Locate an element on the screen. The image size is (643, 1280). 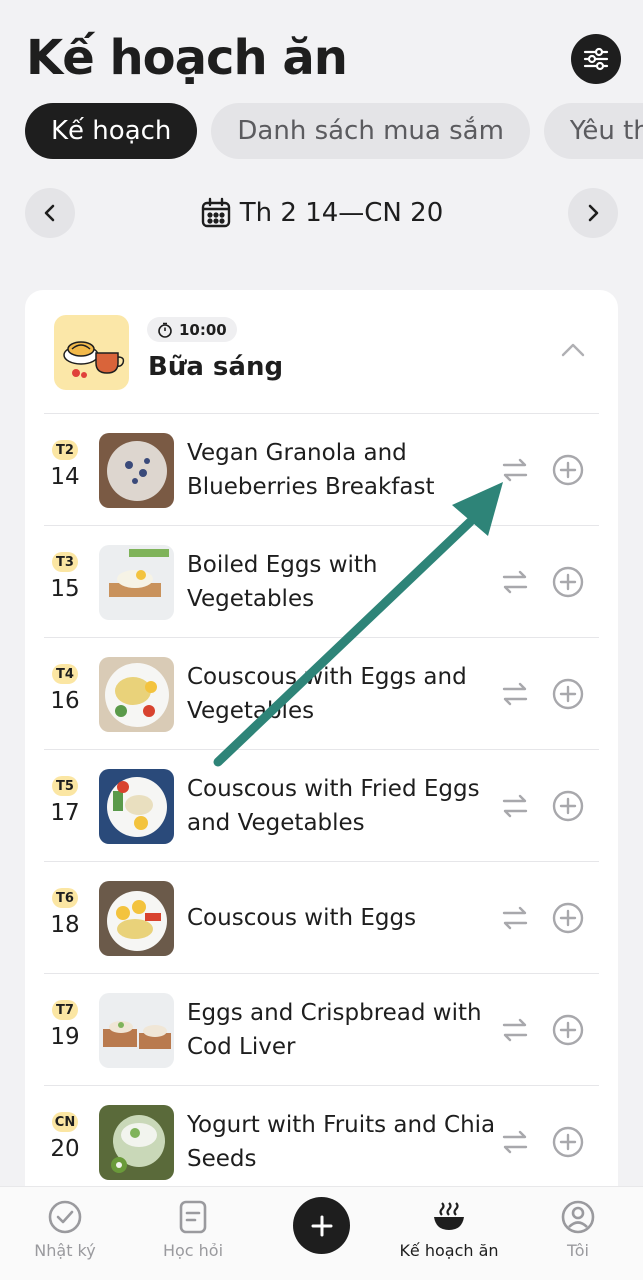
day-number: 14 is located at coordinates (65, 477).